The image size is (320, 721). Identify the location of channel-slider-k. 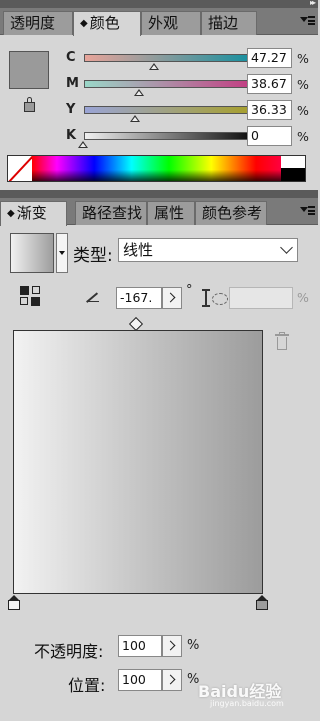
(173, 136).